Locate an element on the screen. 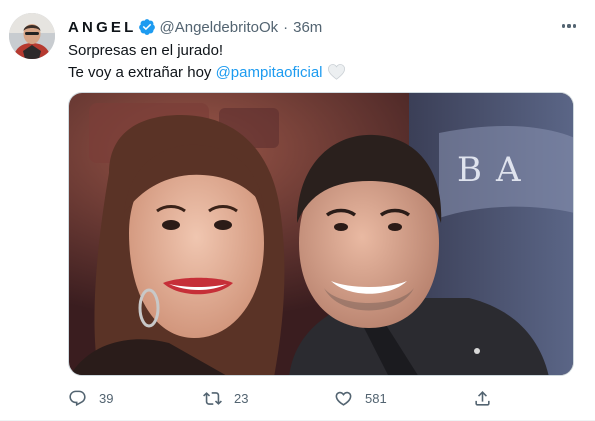  tweet-text-prefix: Te voy a extrañar hoy is located at coordinates (142, 72).